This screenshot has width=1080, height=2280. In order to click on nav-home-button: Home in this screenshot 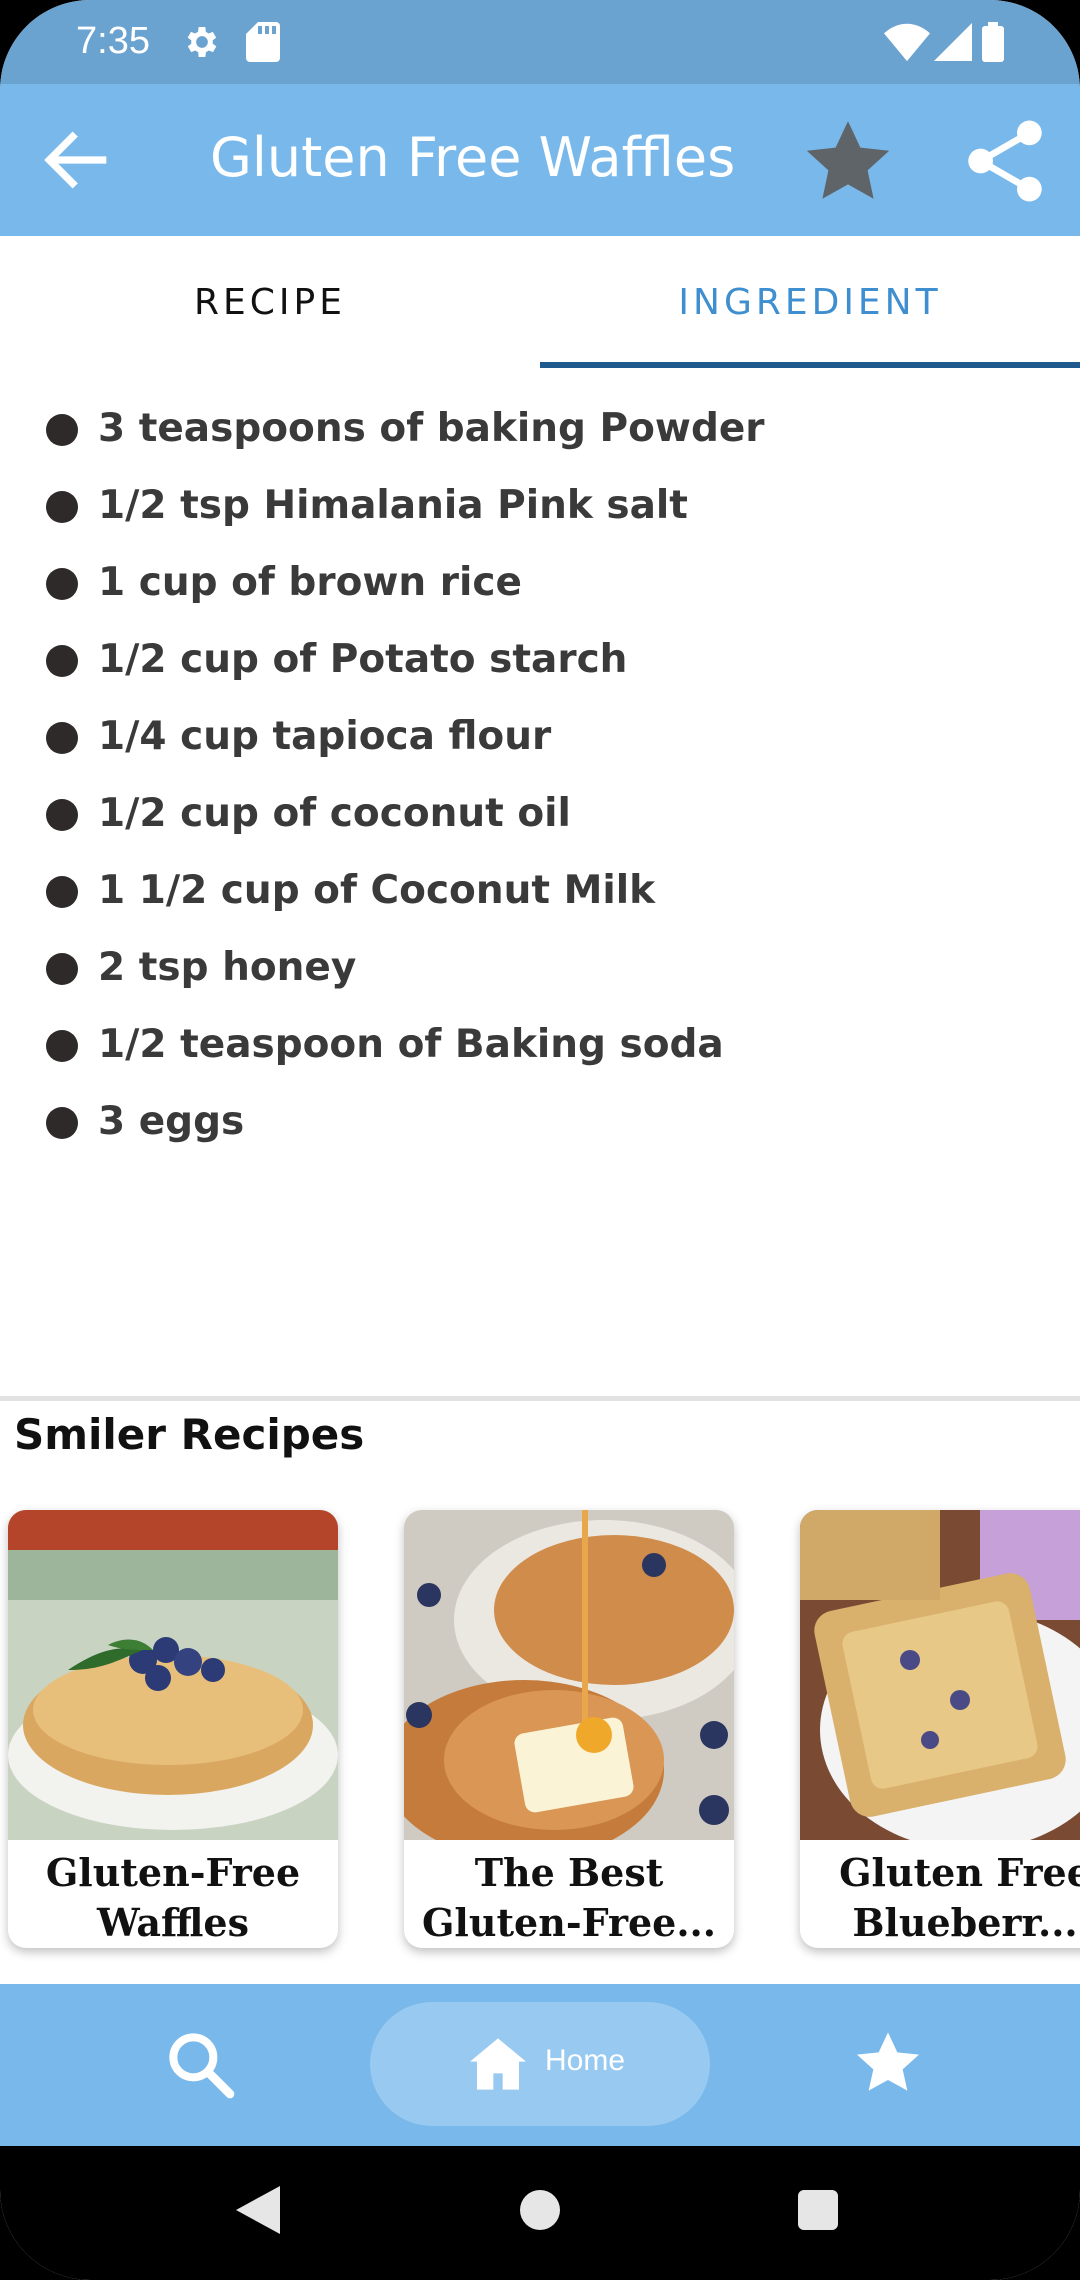, I will do `click(540, 2064)`.